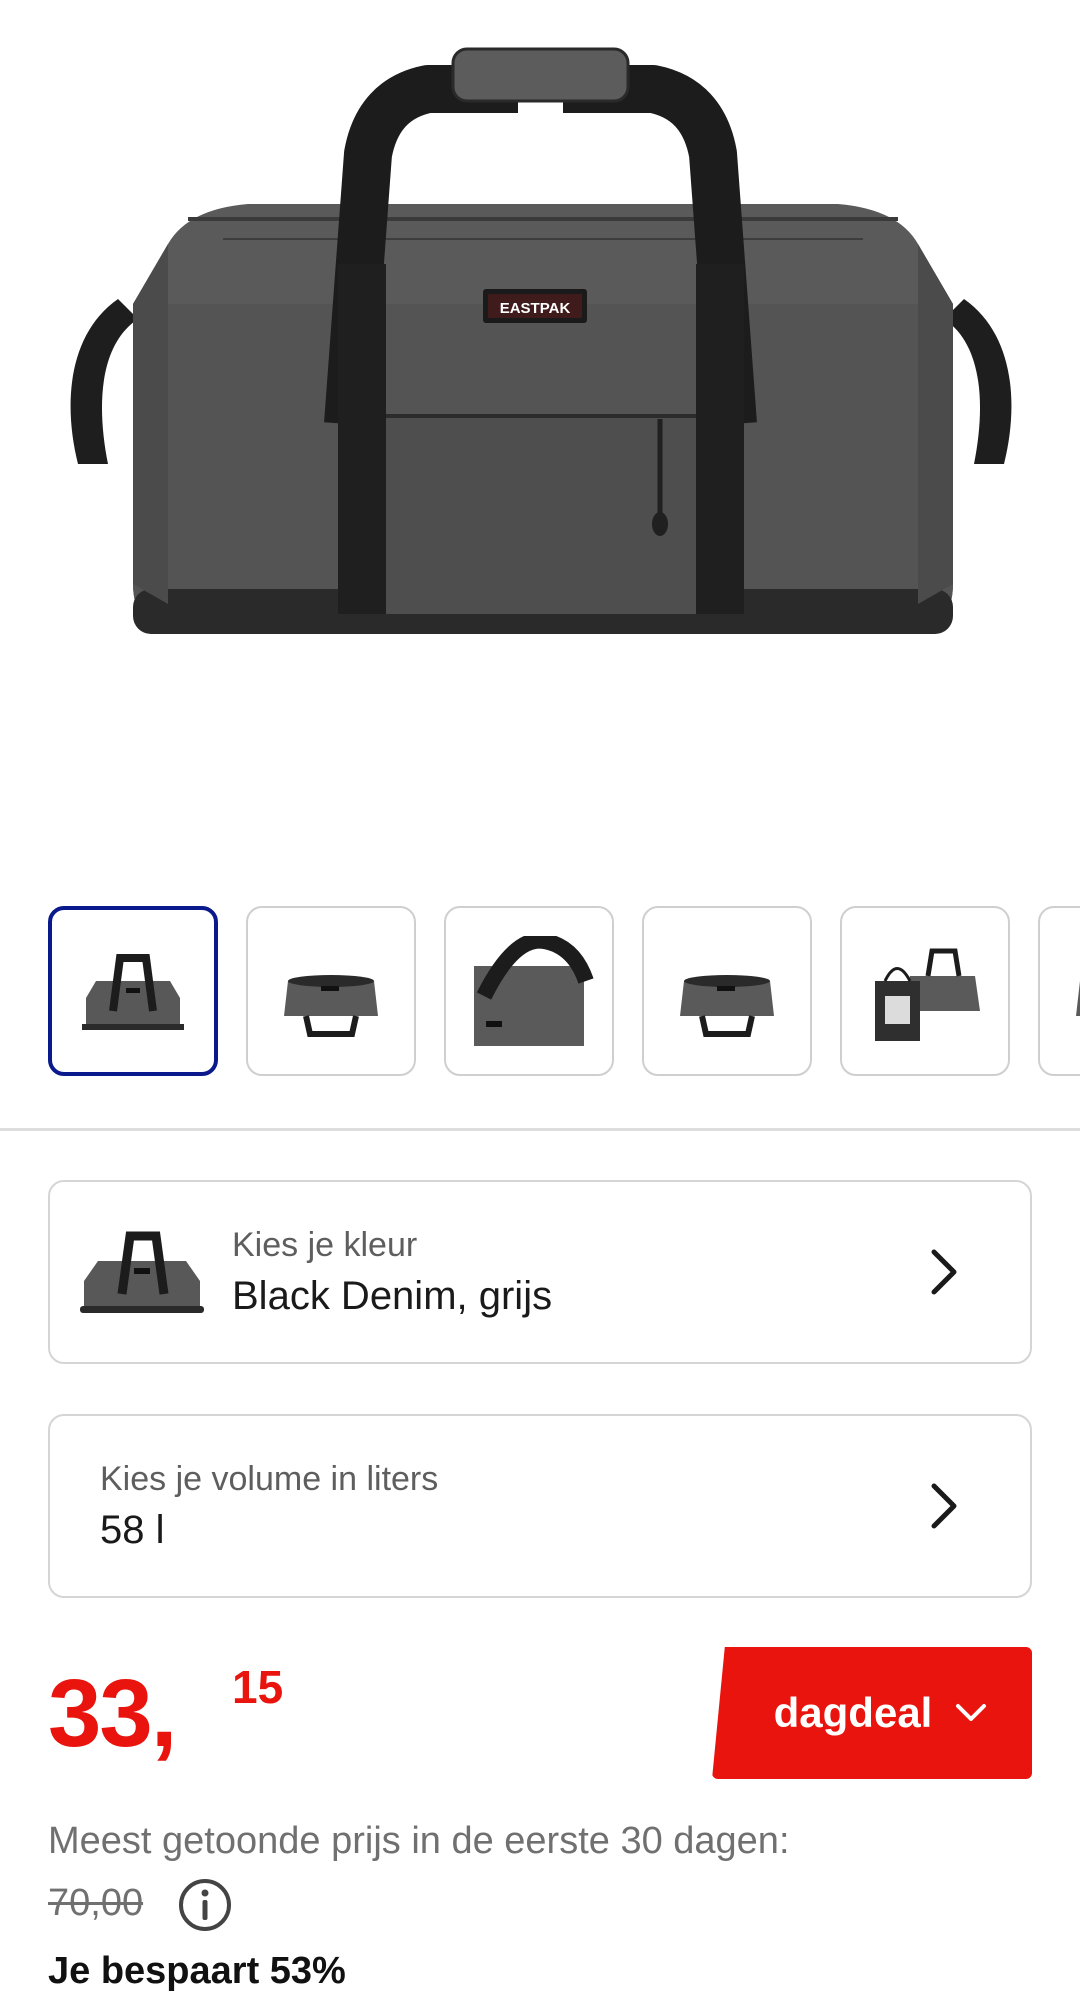 This screenshot has height=1998, width=1080. I want to click on info-icon, so click(205, 1905).